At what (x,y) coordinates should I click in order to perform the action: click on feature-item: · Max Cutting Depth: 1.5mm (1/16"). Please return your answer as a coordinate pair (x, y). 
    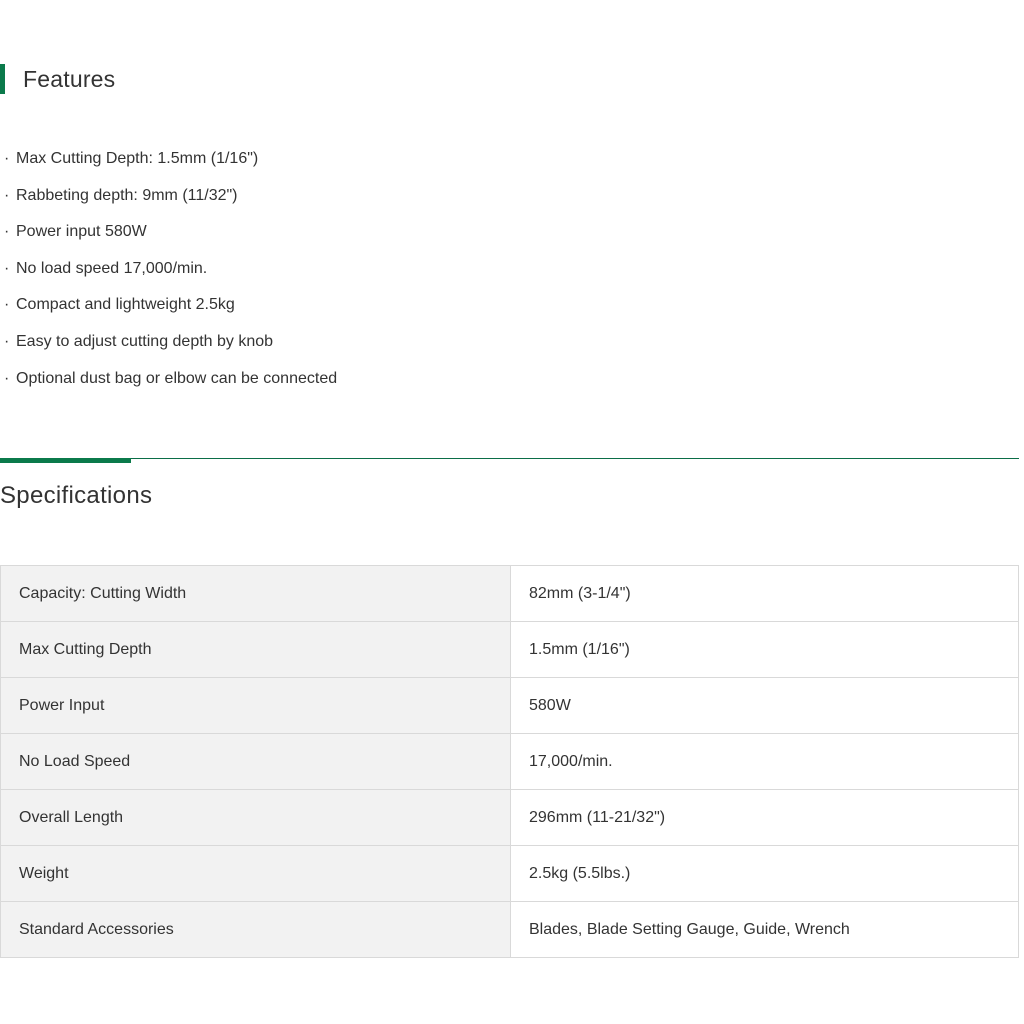
    Looking at the image, I should click on (170, 159).